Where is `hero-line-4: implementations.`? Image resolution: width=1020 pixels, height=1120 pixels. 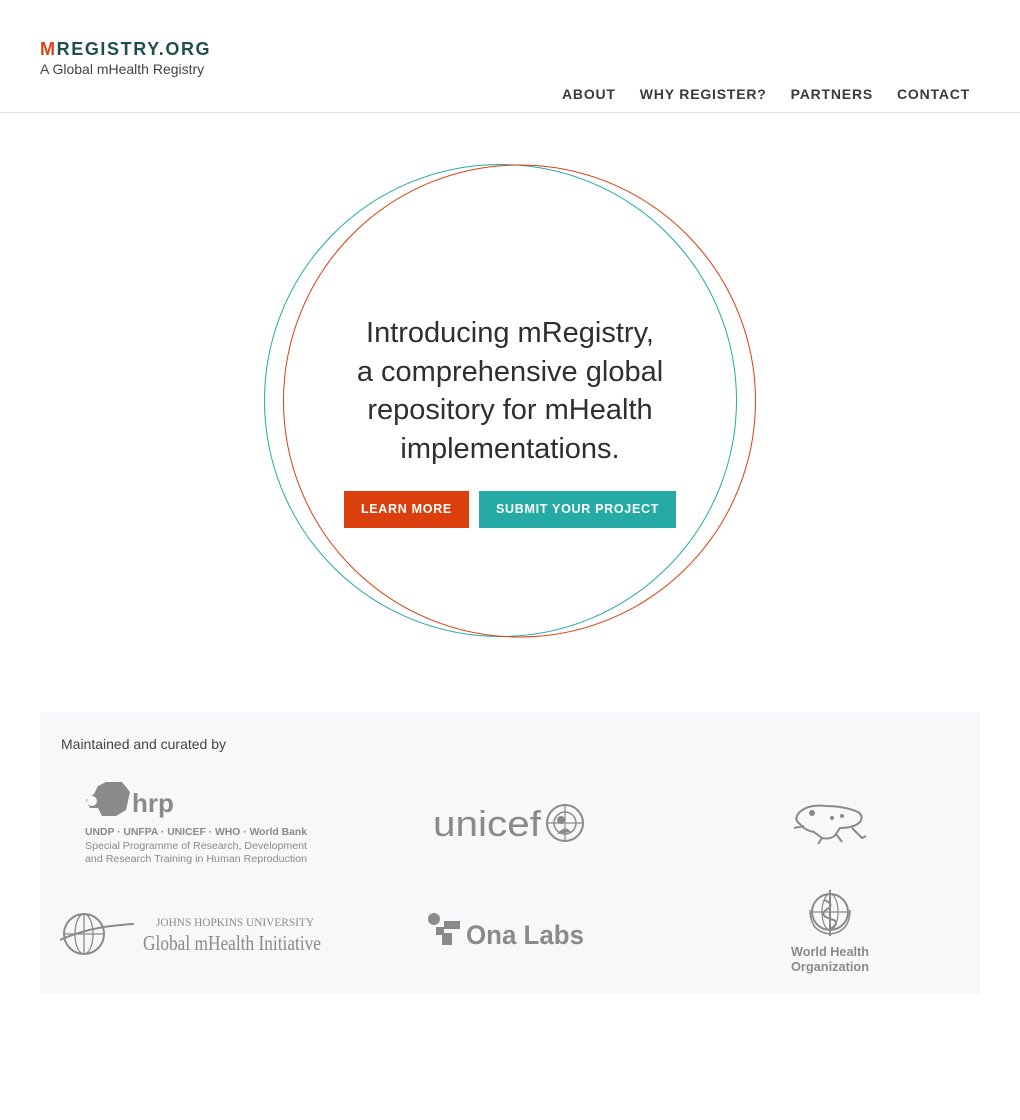 hero-line-4: implementations. is located at coordinates (510, 448).